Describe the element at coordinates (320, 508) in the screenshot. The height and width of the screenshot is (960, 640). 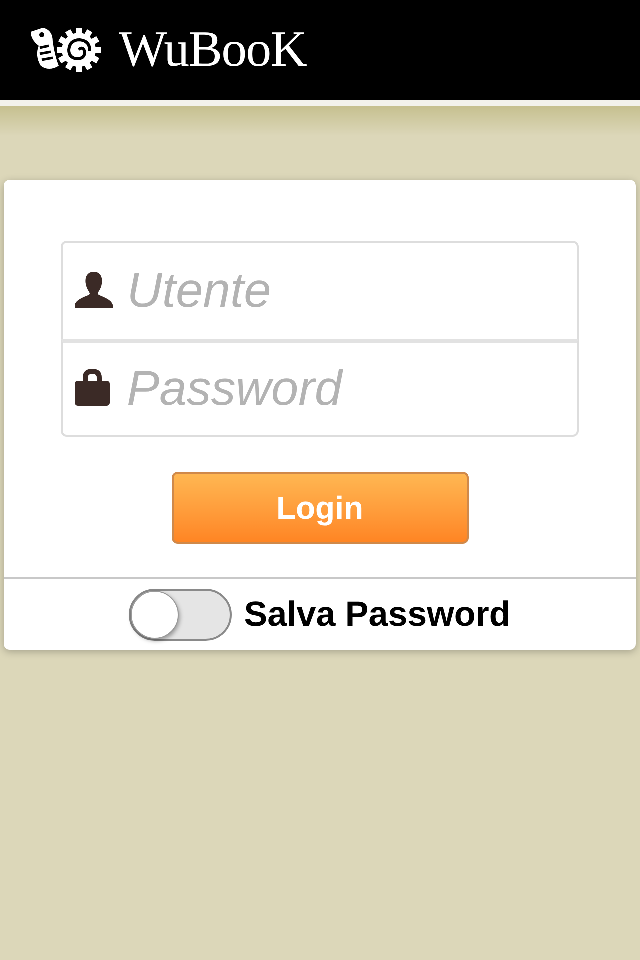
I see `login-button: Login` at that location.